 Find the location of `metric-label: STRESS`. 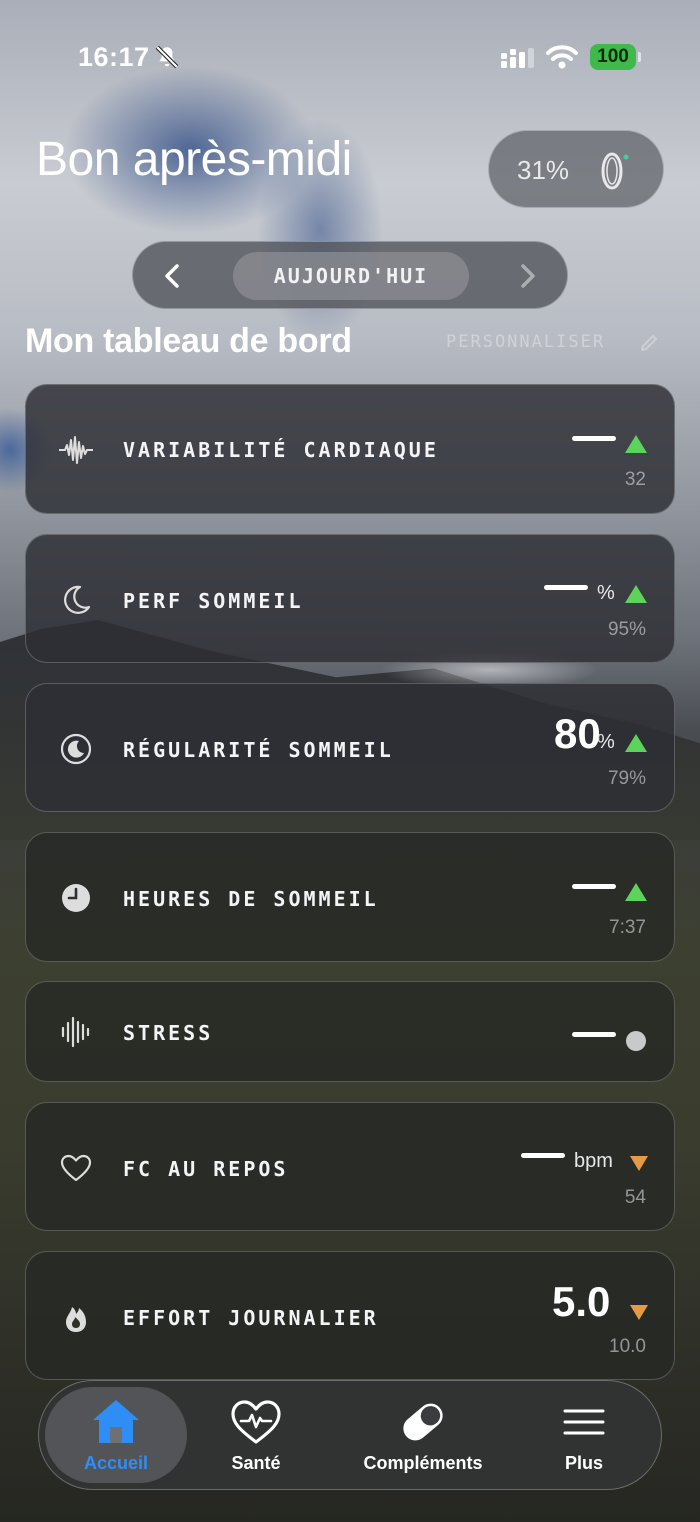

metric-label: STRESS is located at coordinates (168, 1033).